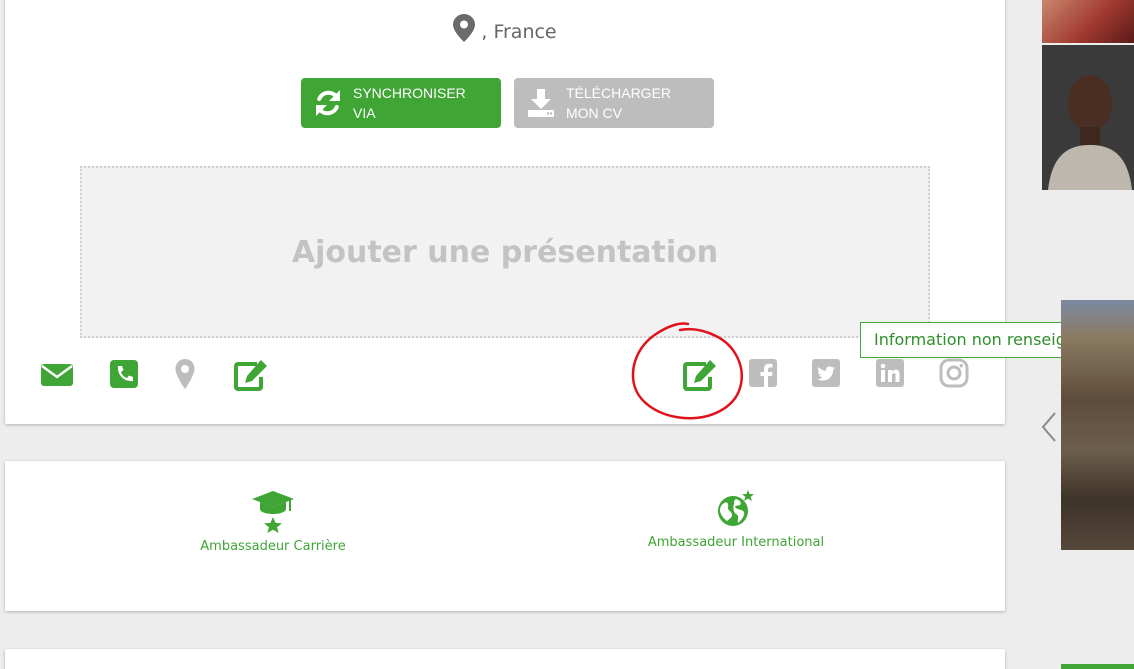 Image resolution: width=1134 pixels, height=669 pixels. Describe the element at coordinates (273, 546) in the screenshot. I see `badge-label: Ambassadeur Carrière` at that location.